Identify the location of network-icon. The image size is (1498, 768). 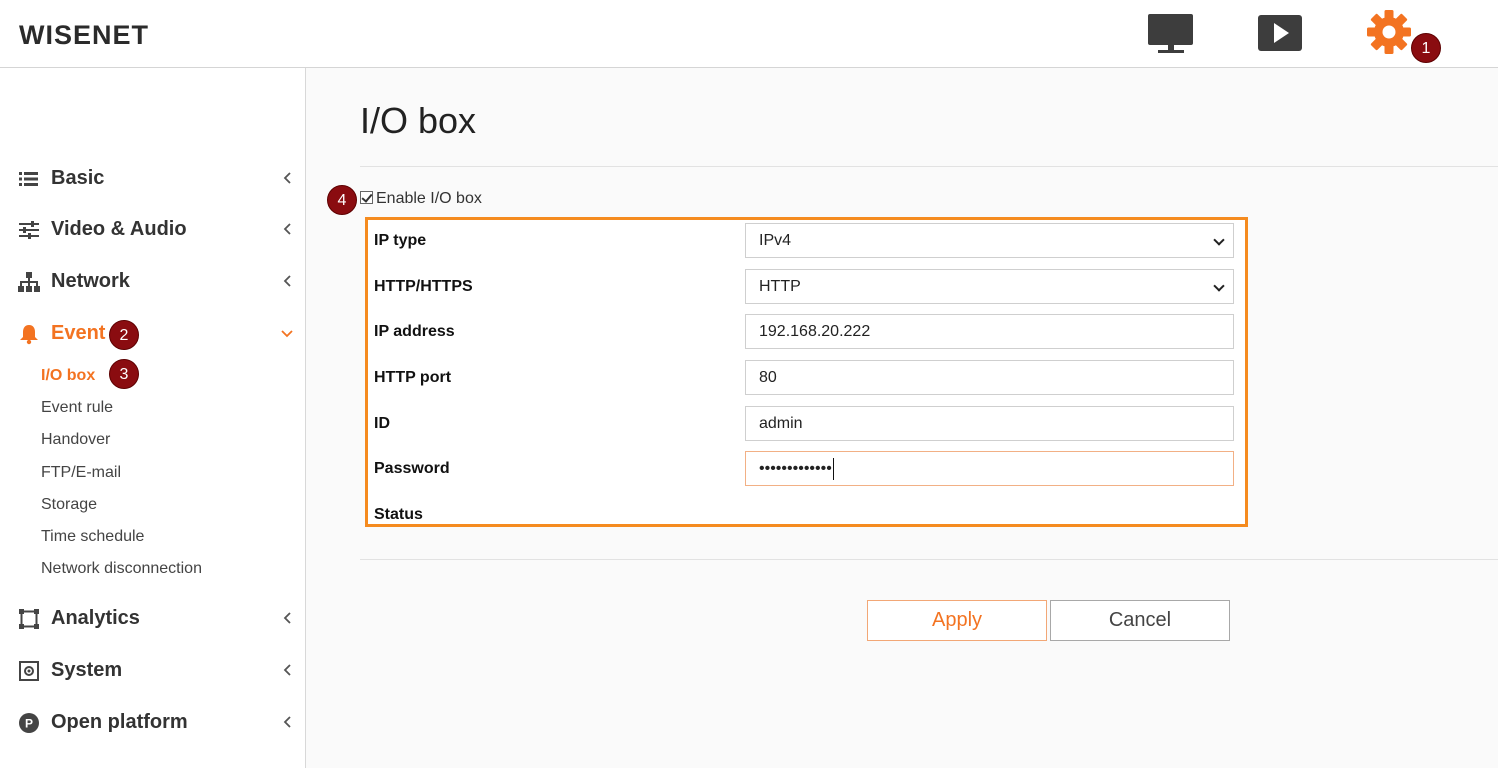
(29, 282).